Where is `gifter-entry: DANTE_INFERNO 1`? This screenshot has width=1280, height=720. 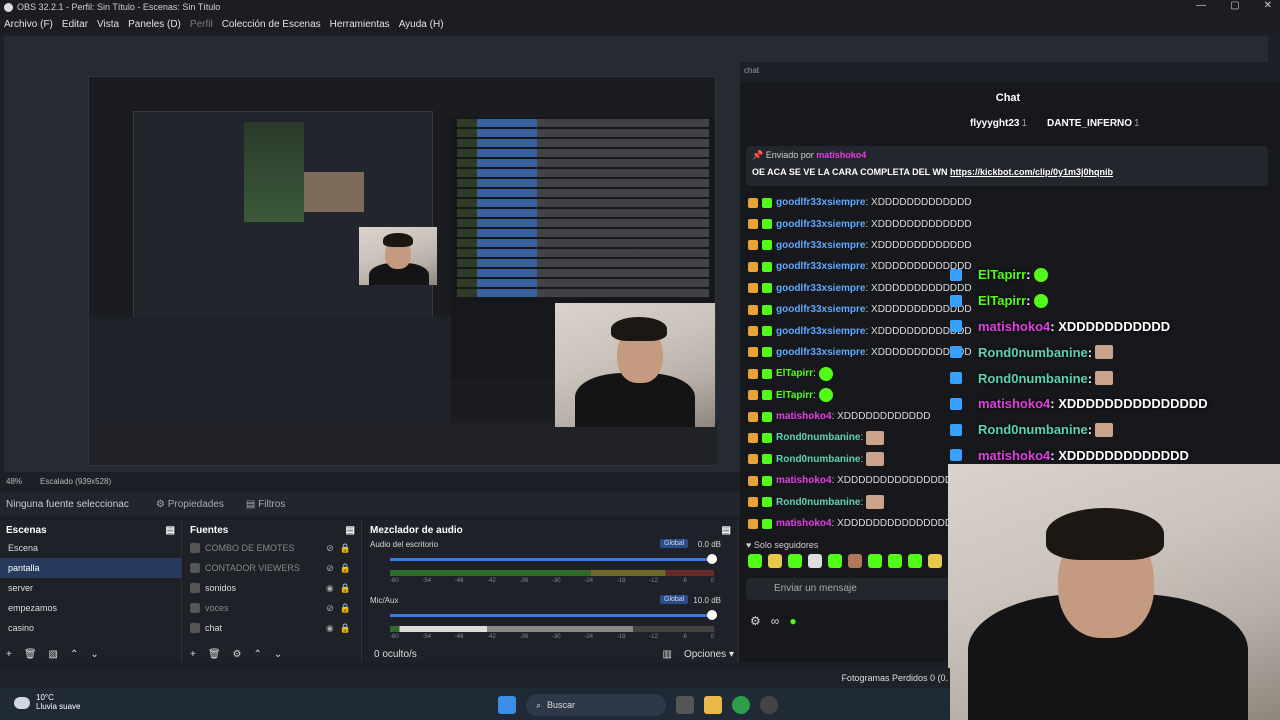
gifter-entry: DANTE_INFERNO 1 is located at coordinates (1093, 123).